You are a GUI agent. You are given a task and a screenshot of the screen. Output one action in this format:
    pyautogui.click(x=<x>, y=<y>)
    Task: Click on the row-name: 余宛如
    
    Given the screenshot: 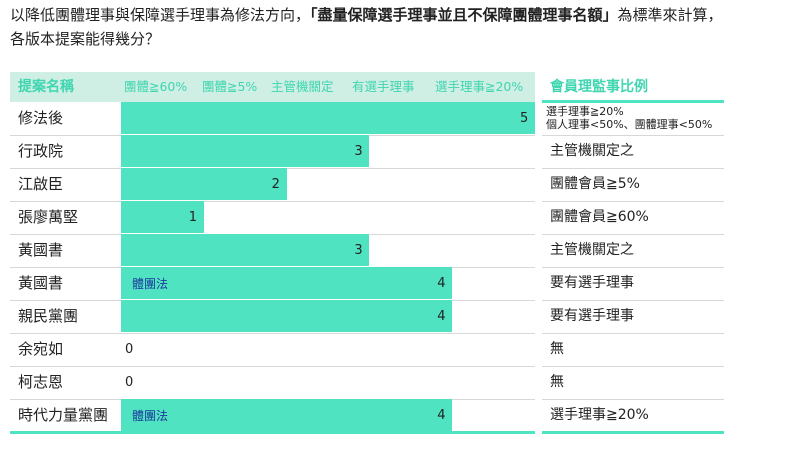 What is the action you would take?
    pyautogui.click(x=41, y=349)
    